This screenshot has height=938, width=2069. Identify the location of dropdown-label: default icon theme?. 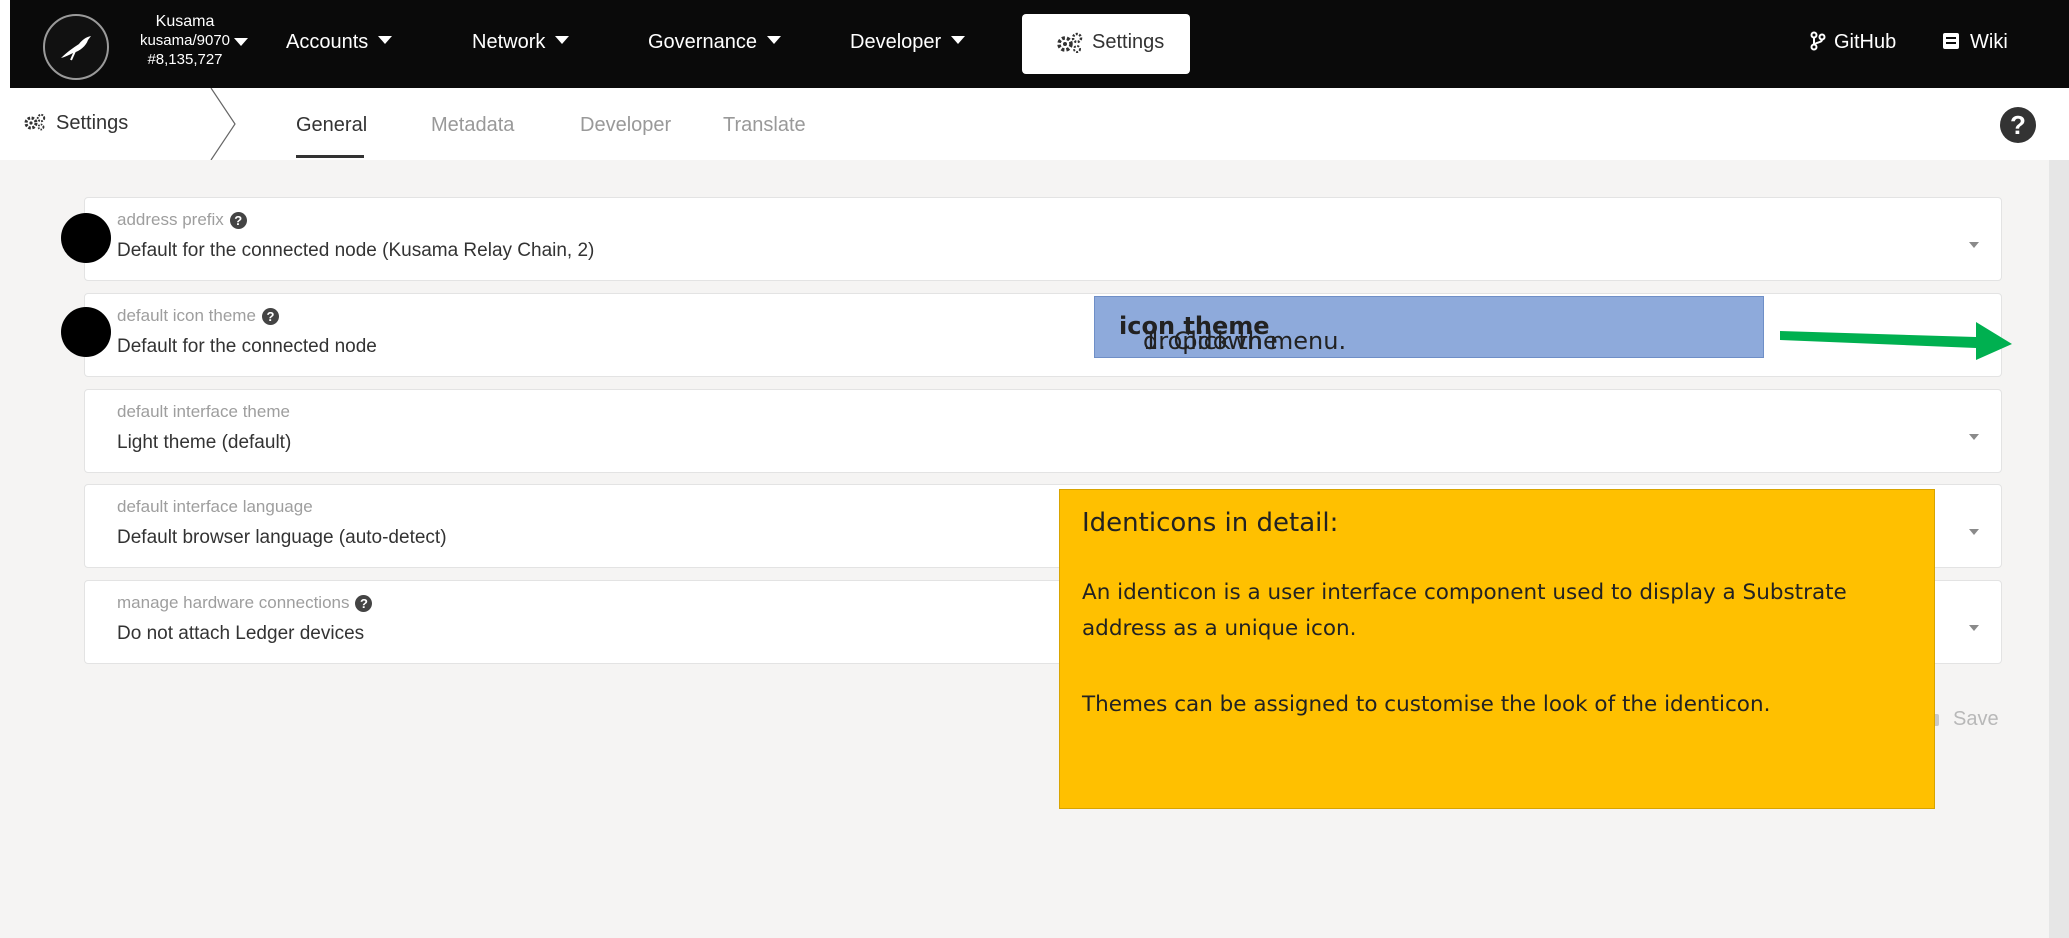
(198, 316).